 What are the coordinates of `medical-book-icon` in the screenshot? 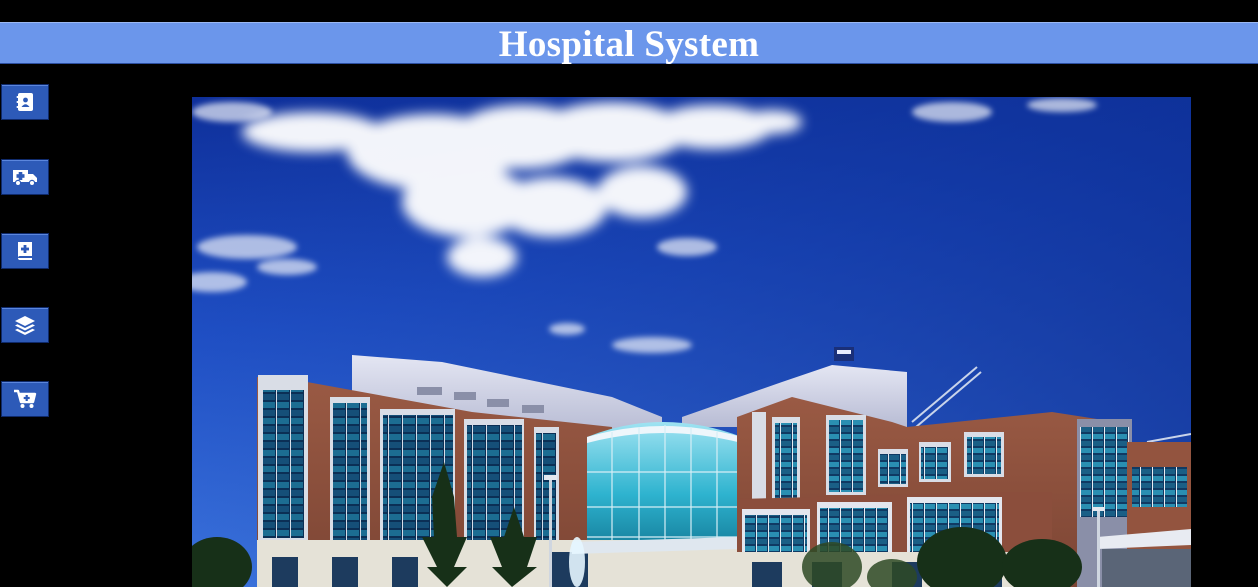 It's located at (25, 251).